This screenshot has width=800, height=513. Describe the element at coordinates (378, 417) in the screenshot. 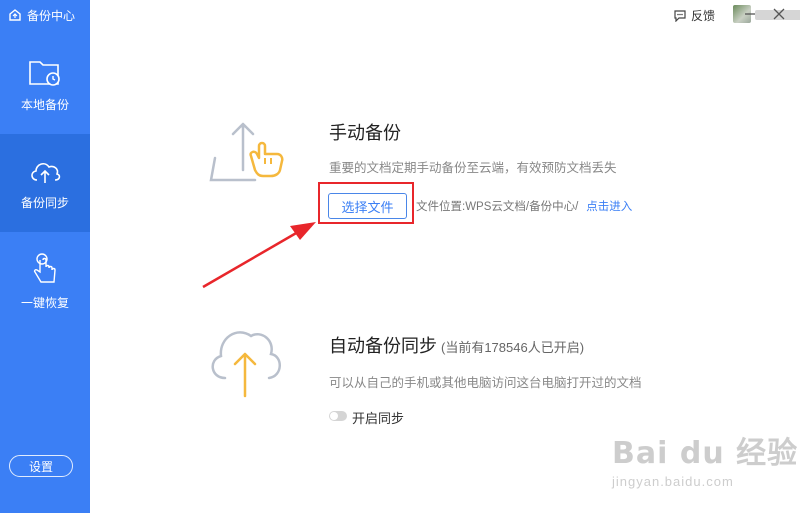

I see `sync-toggle-label: 开启同步` at that location.